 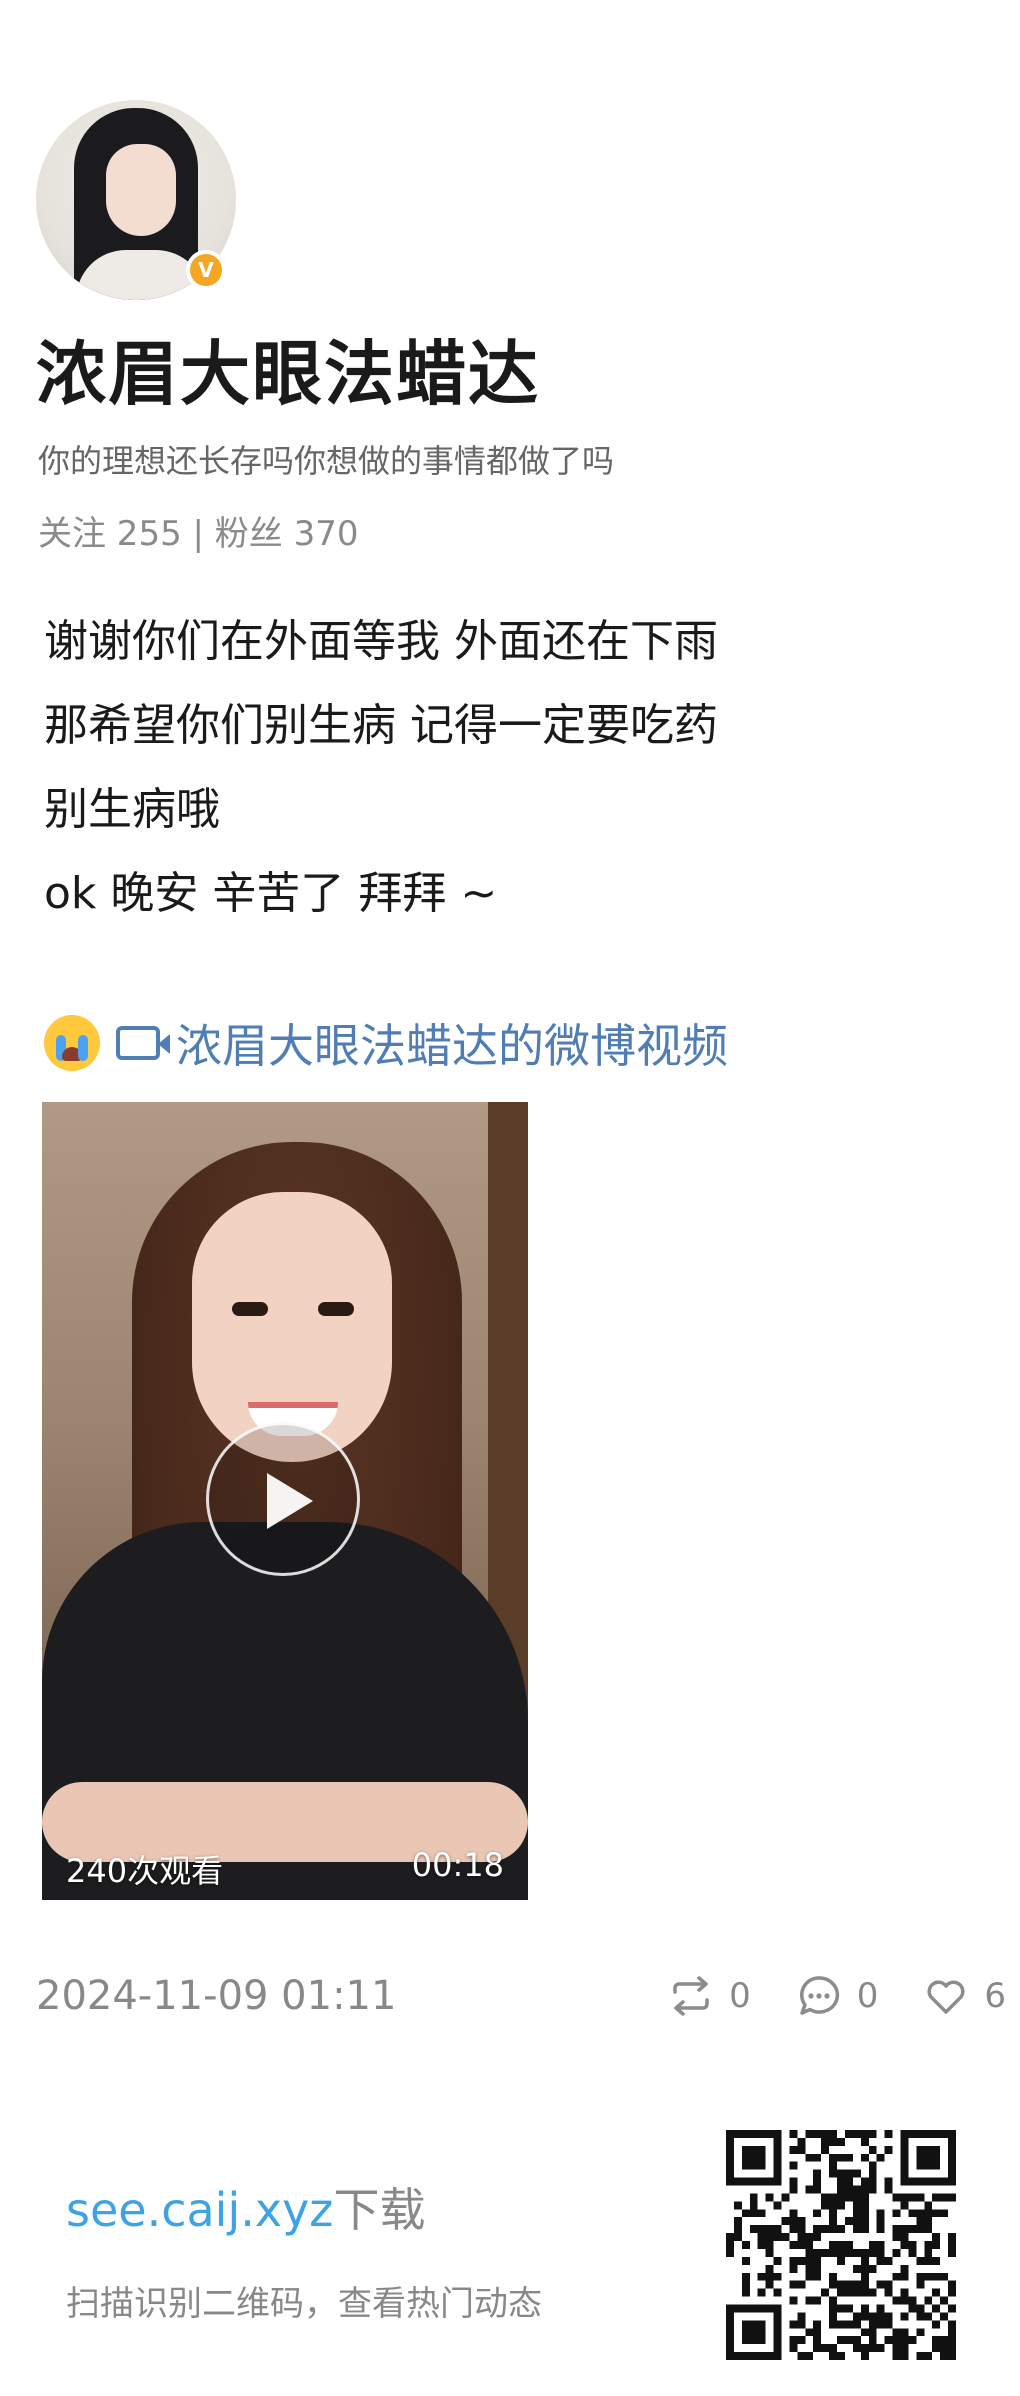 I want to click on avatar: V, so click(x=136, y=200).